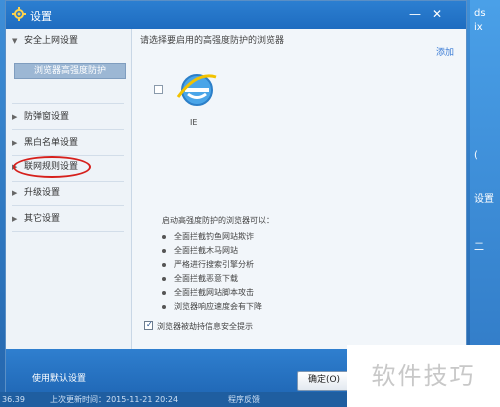 Image resolution: width=500 pixels, height=407 pixels. What do you see at coordinates (437, 14) in the screenshot?
I see `close-button: ✕` at bounding box center [437, 14].